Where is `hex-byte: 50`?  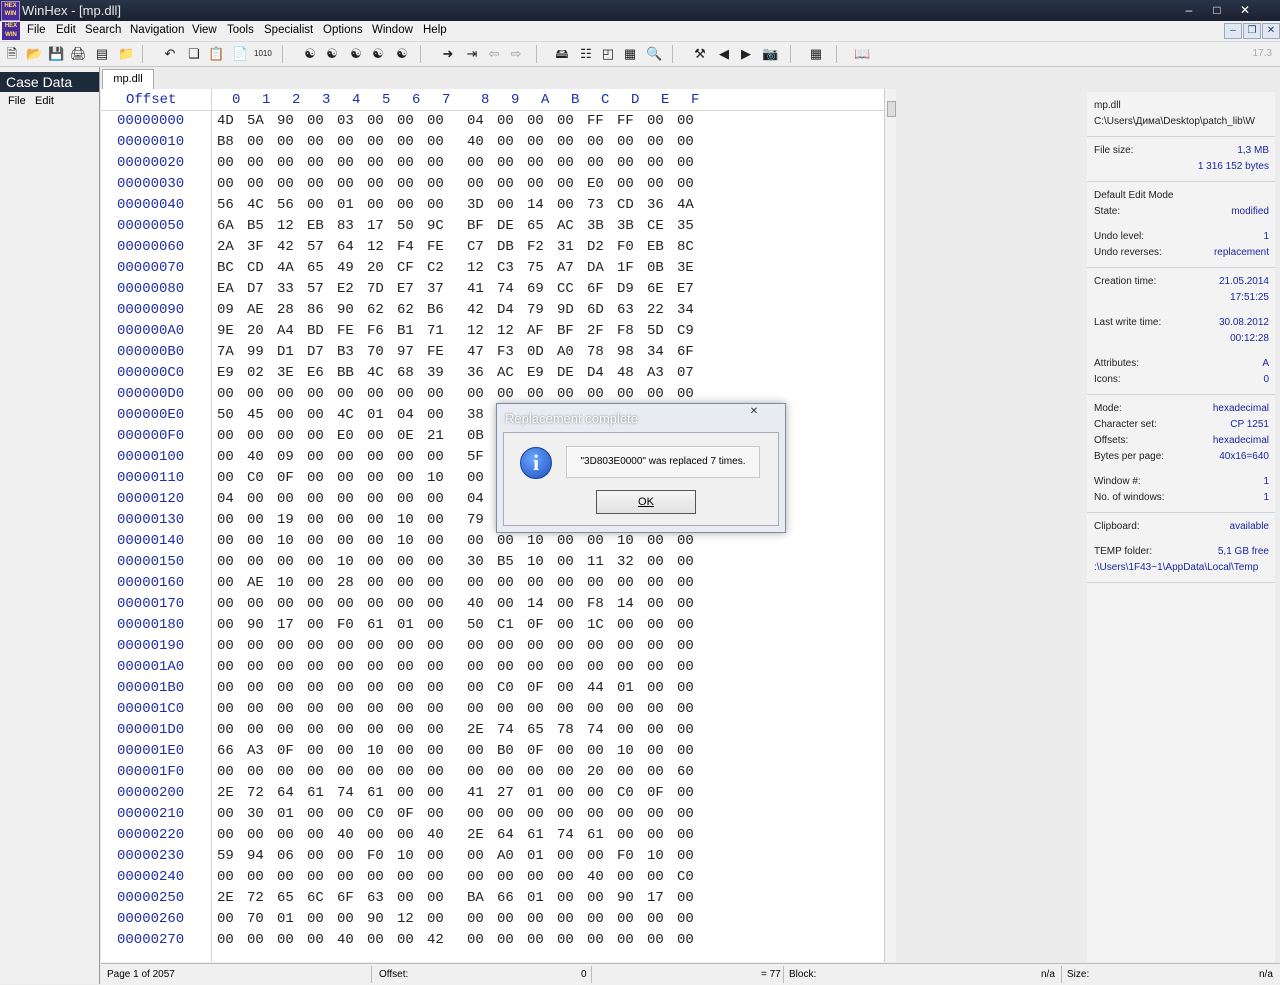
hex-byte: 50 is located at coordinates (225, 415).